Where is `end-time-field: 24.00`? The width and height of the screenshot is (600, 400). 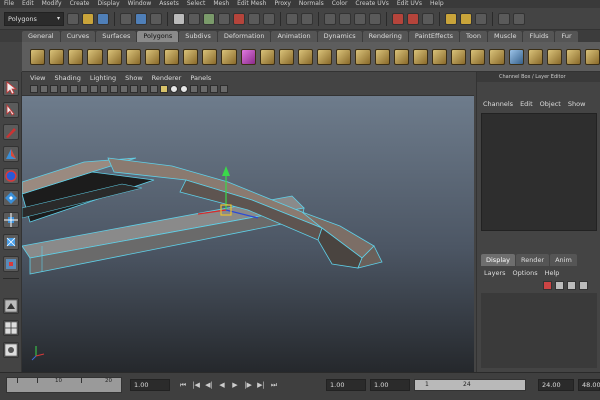 end-time-field: 24.00 is located at coordinates (556, 385).